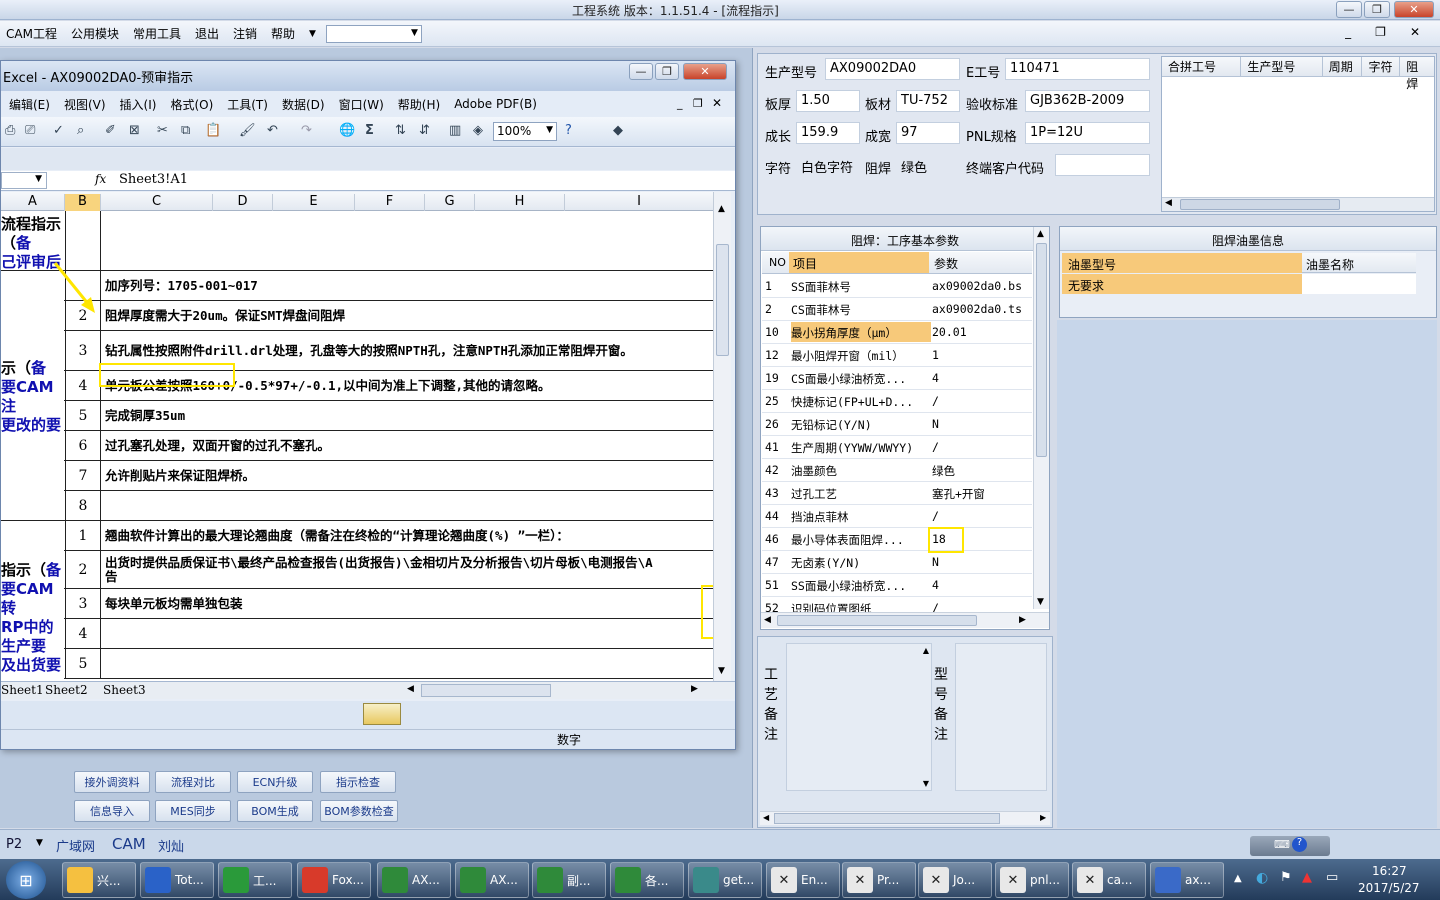 The height and width of the screenshot is (900, 1440). What do you see at coordinates (357, 316) in the screenshot?
I see `sheet-row: 2 阻焊厚度需大于20um。保证SMT焊盘间阻焊` at bounding box center [357, 316].